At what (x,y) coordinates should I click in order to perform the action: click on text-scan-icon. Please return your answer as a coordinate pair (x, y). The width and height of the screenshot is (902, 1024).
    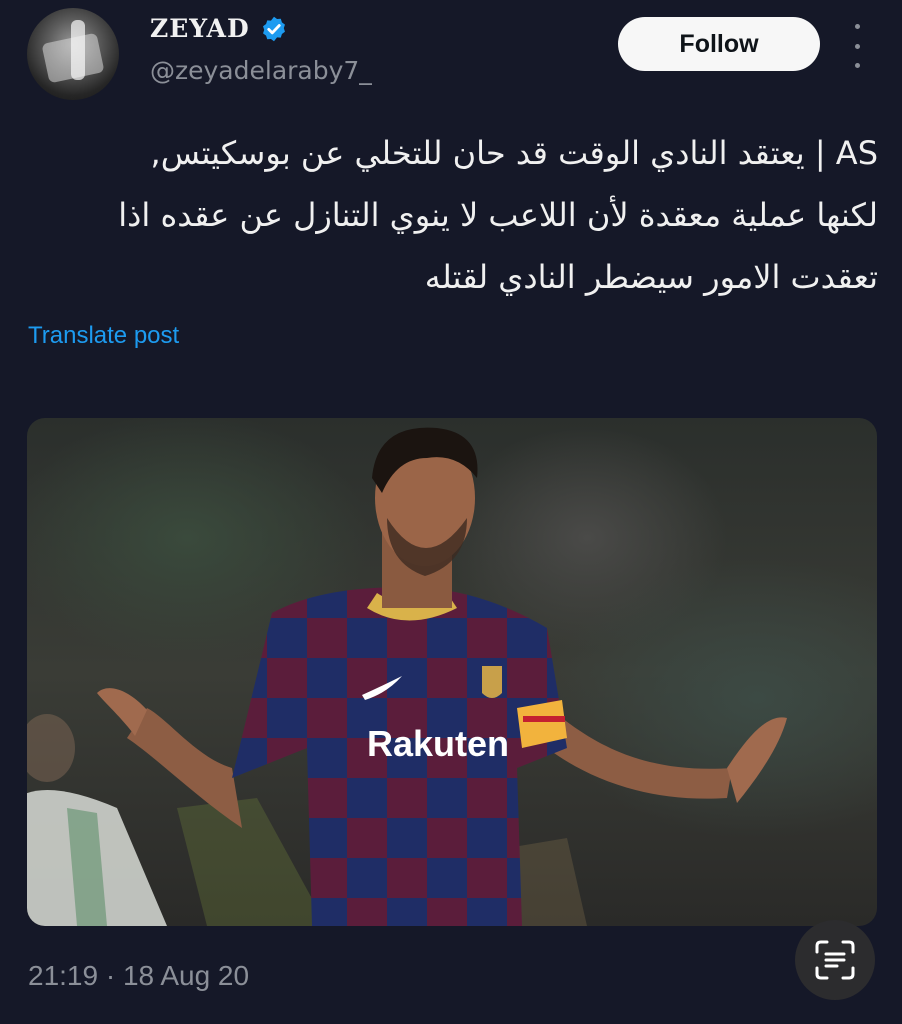
    Looking at the image, I should click on (835, 960).